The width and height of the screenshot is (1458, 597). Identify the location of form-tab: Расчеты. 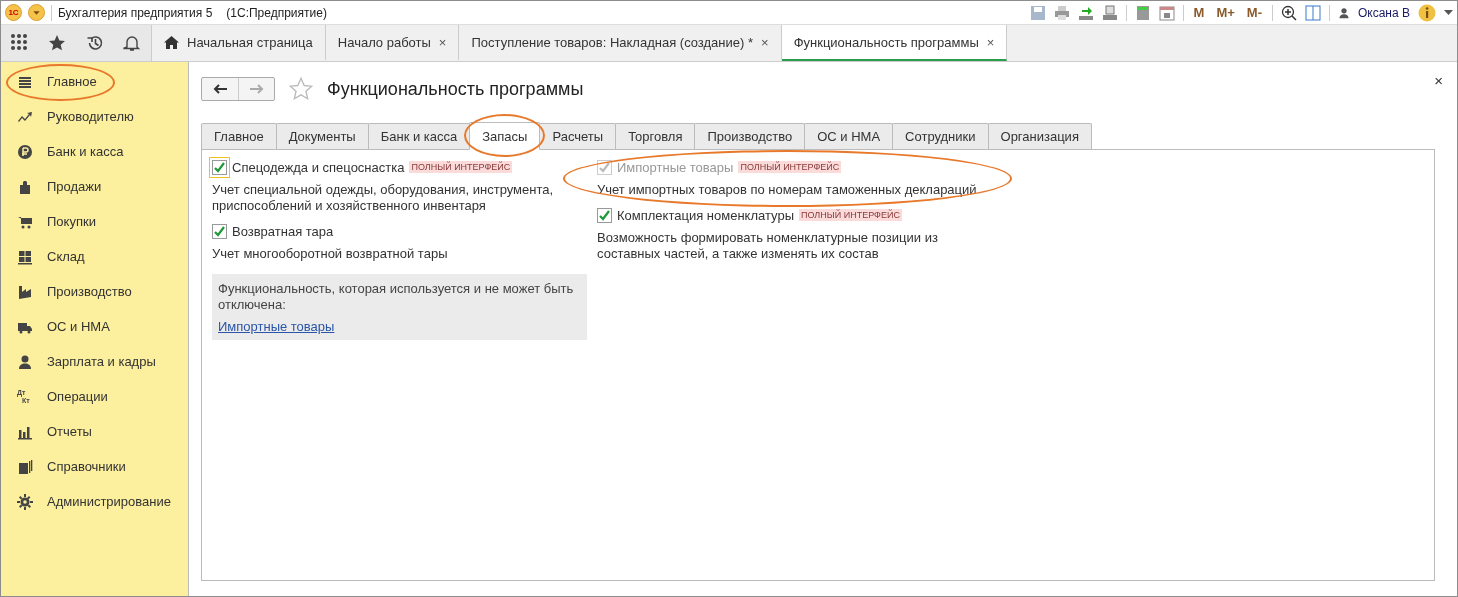
(578, 136).